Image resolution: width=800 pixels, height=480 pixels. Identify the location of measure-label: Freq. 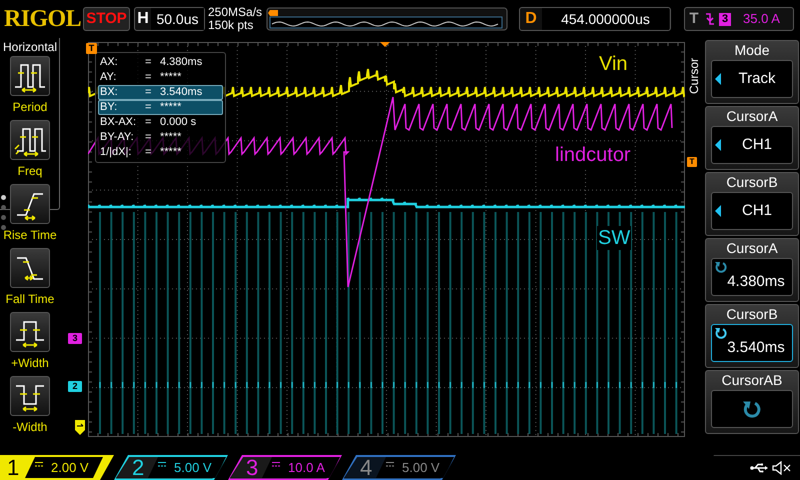
(30, 171).